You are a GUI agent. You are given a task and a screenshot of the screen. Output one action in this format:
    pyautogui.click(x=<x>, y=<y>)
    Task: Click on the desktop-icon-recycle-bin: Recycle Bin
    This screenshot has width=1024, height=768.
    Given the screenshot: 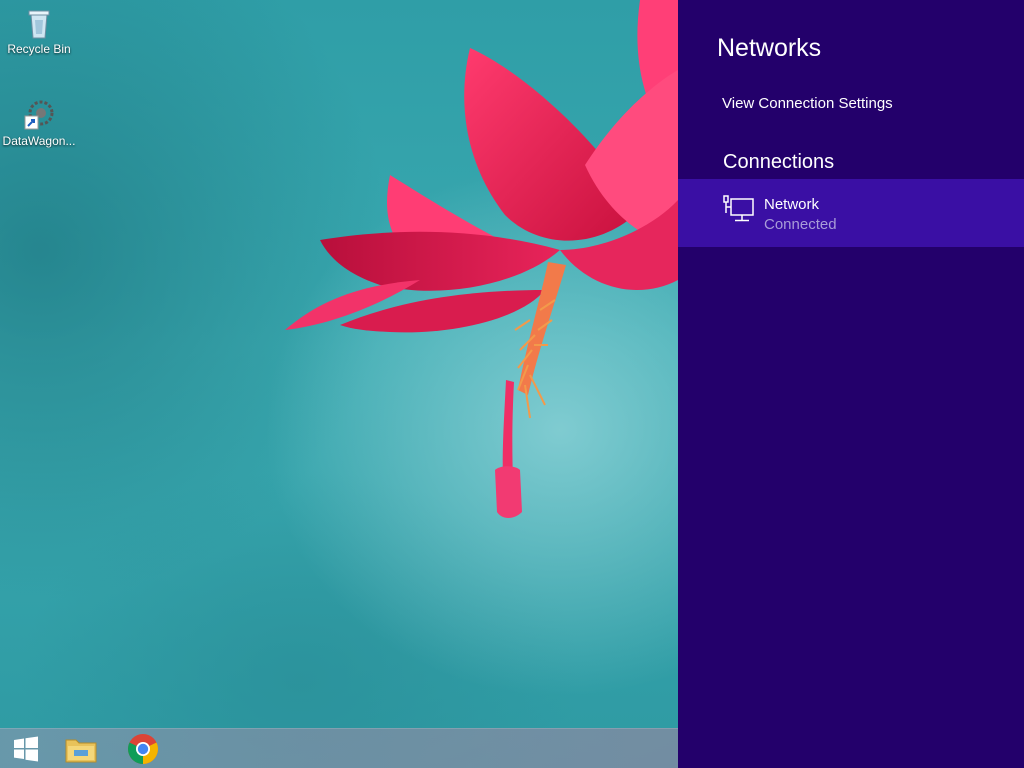 What is the action you would take?
    pyautogui.click(x=39, y=31)
    